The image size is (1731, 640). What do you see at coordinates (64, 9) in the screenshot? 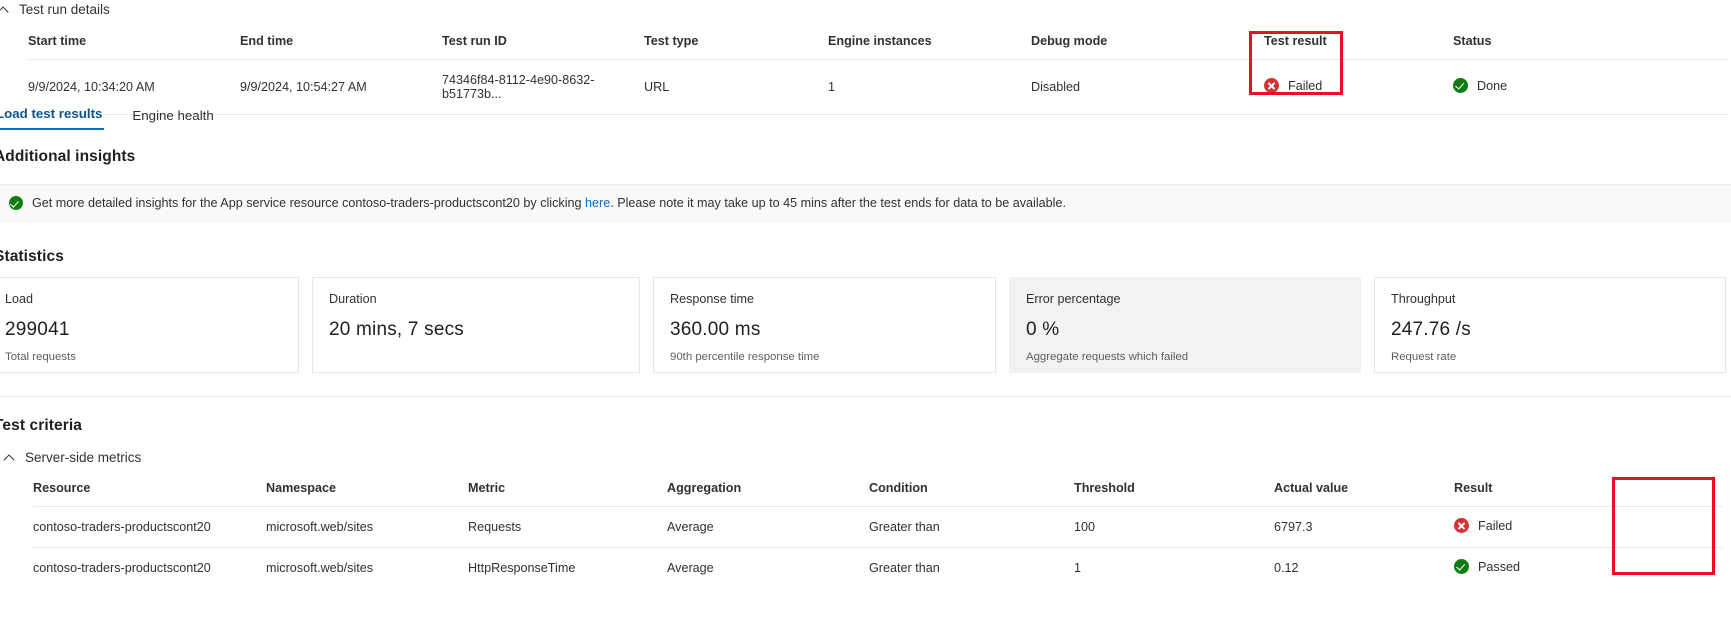
I see `test-run-details-title: Test run details` at bounding box center [64, 9].